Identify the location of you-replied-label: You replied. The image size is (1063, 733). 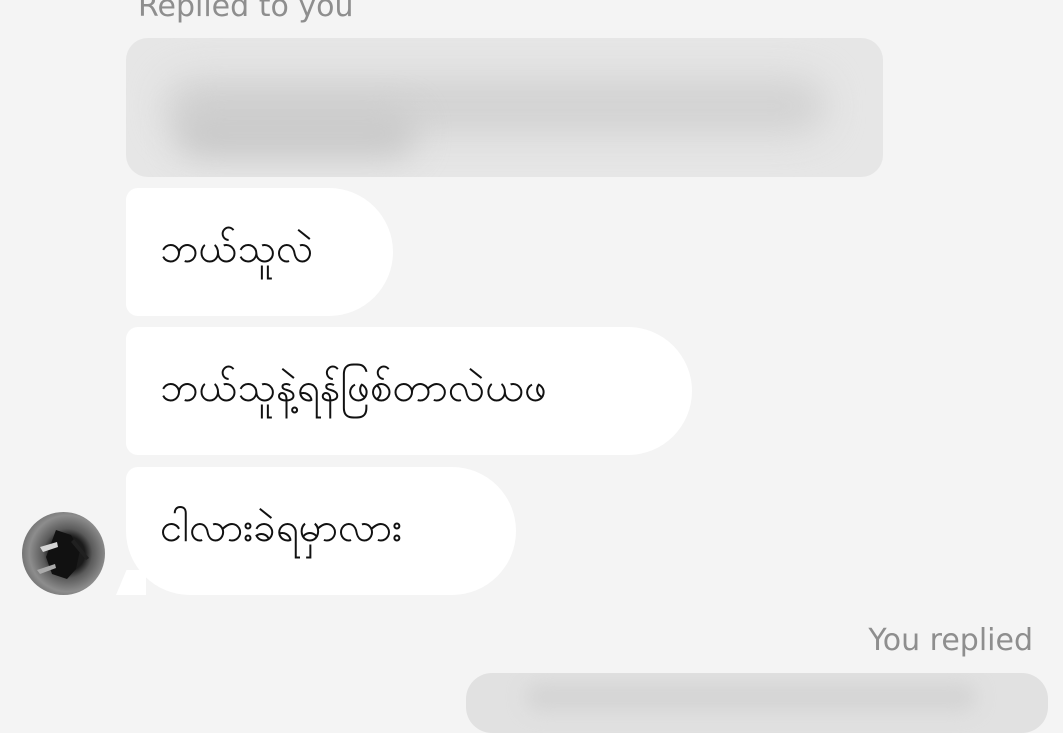
(950, 640).